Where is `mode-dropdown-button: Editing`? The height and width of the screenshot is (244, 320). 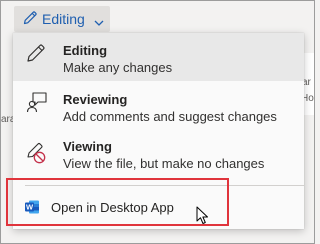 mode-dropdown-button: Editing is located at coordinates (62, 19).